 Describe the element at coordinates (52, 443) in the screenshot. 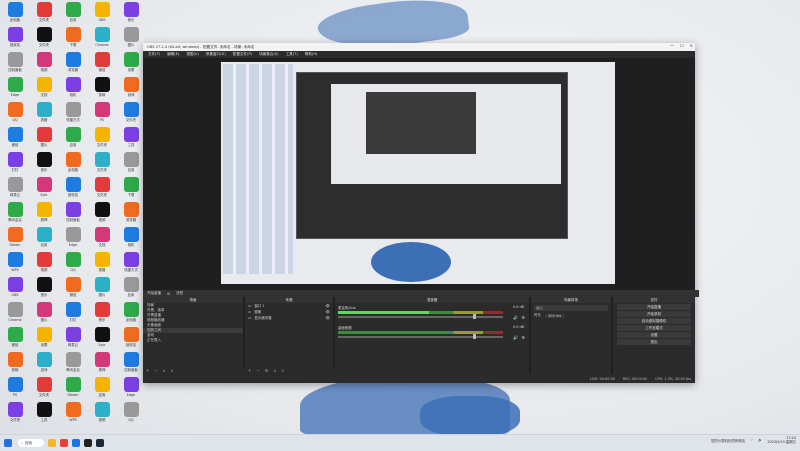

I see `file-explorer-icon` at that location.